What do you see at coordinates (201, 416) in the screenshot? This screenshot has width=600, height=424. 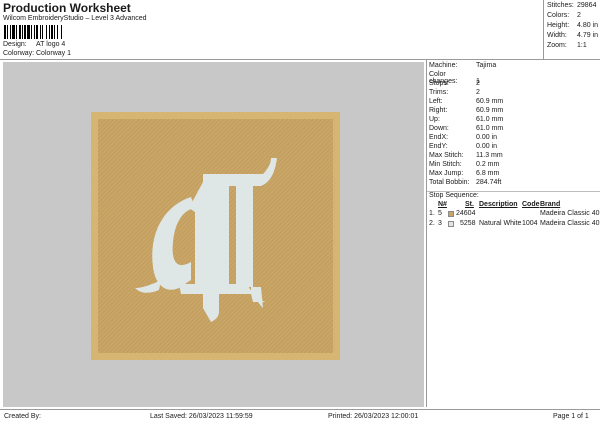 I see `last-saved: Last Saved: 26/03/2023 11:59:59` at bounding box center [201, 416].